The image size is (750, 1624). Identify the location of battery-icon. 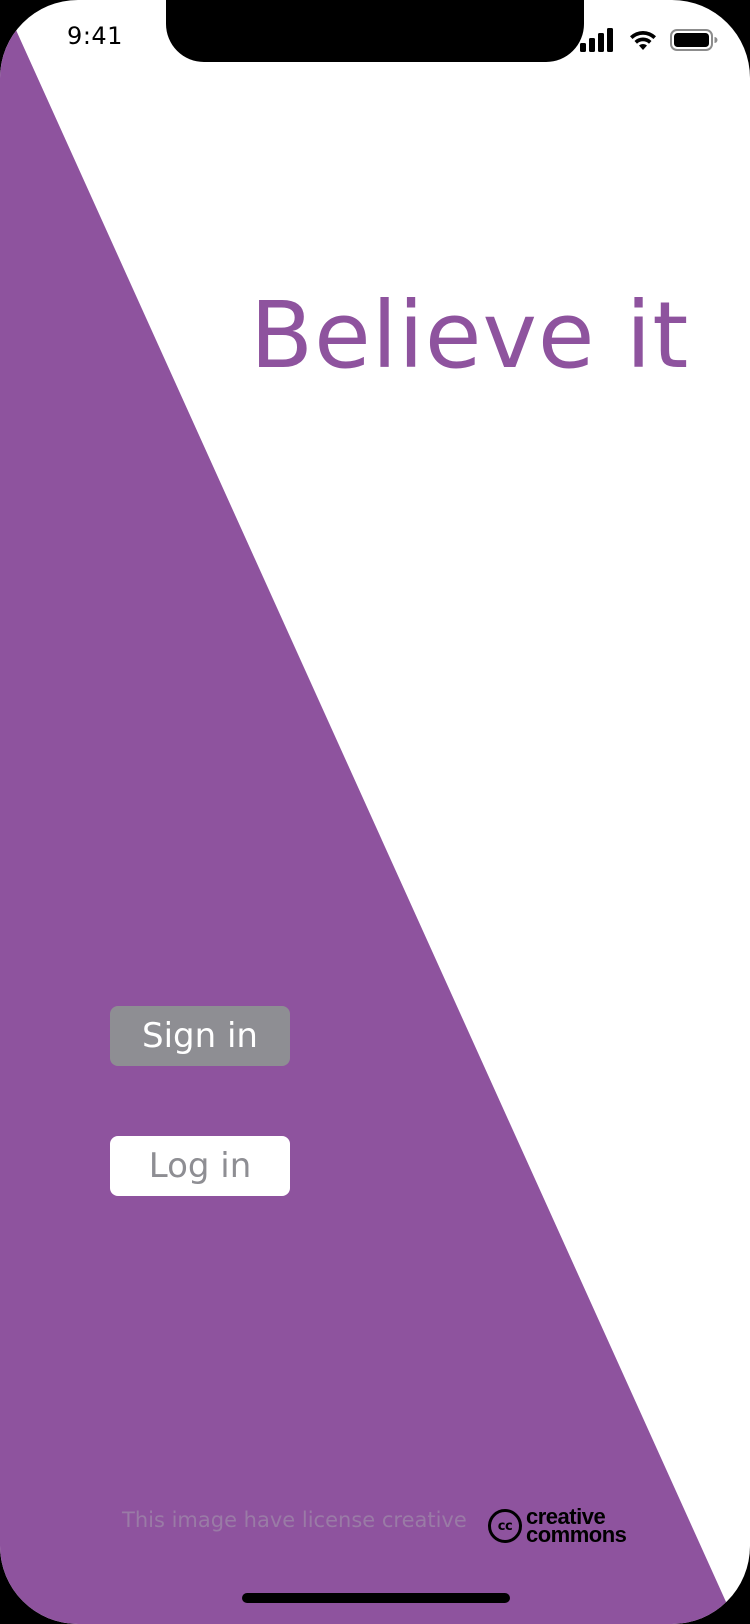
(694, 40).